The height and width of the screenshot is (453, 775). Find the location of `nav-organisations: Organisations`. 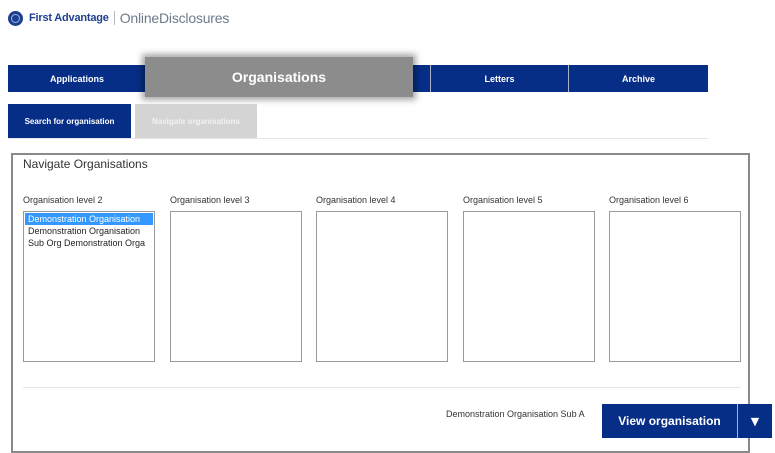

nav-organisations: Organisations is located at coordinates (279, 77).